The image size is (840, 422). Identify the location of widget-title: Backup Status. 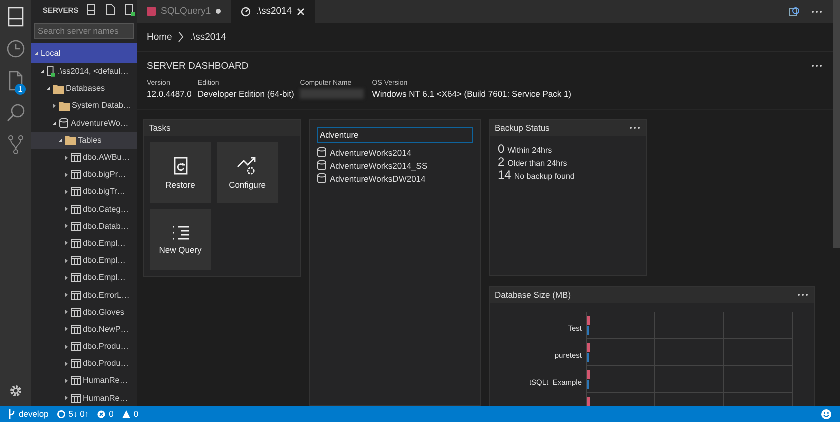
(522, 128).